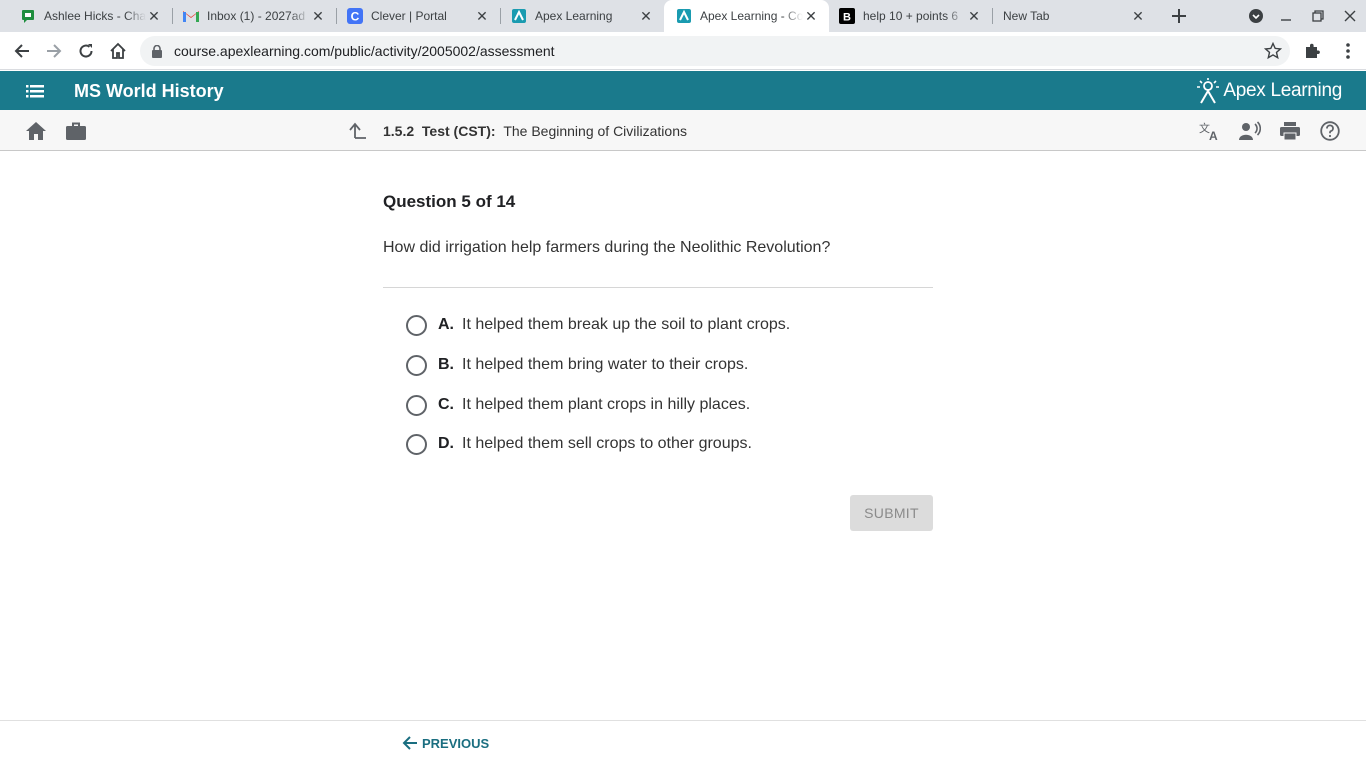 The height and width of the screenshot is (768, 1366). What do you see at coordinates (658, 287) in the screenshot?
I see `question-divider` at bounding box center [658, 287].